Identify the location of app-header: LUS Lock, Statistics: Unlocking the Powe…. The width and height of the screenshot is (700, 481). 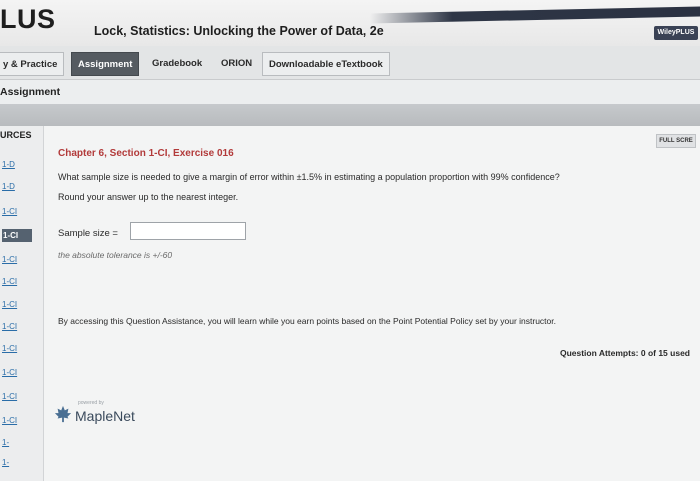
(350, 23).